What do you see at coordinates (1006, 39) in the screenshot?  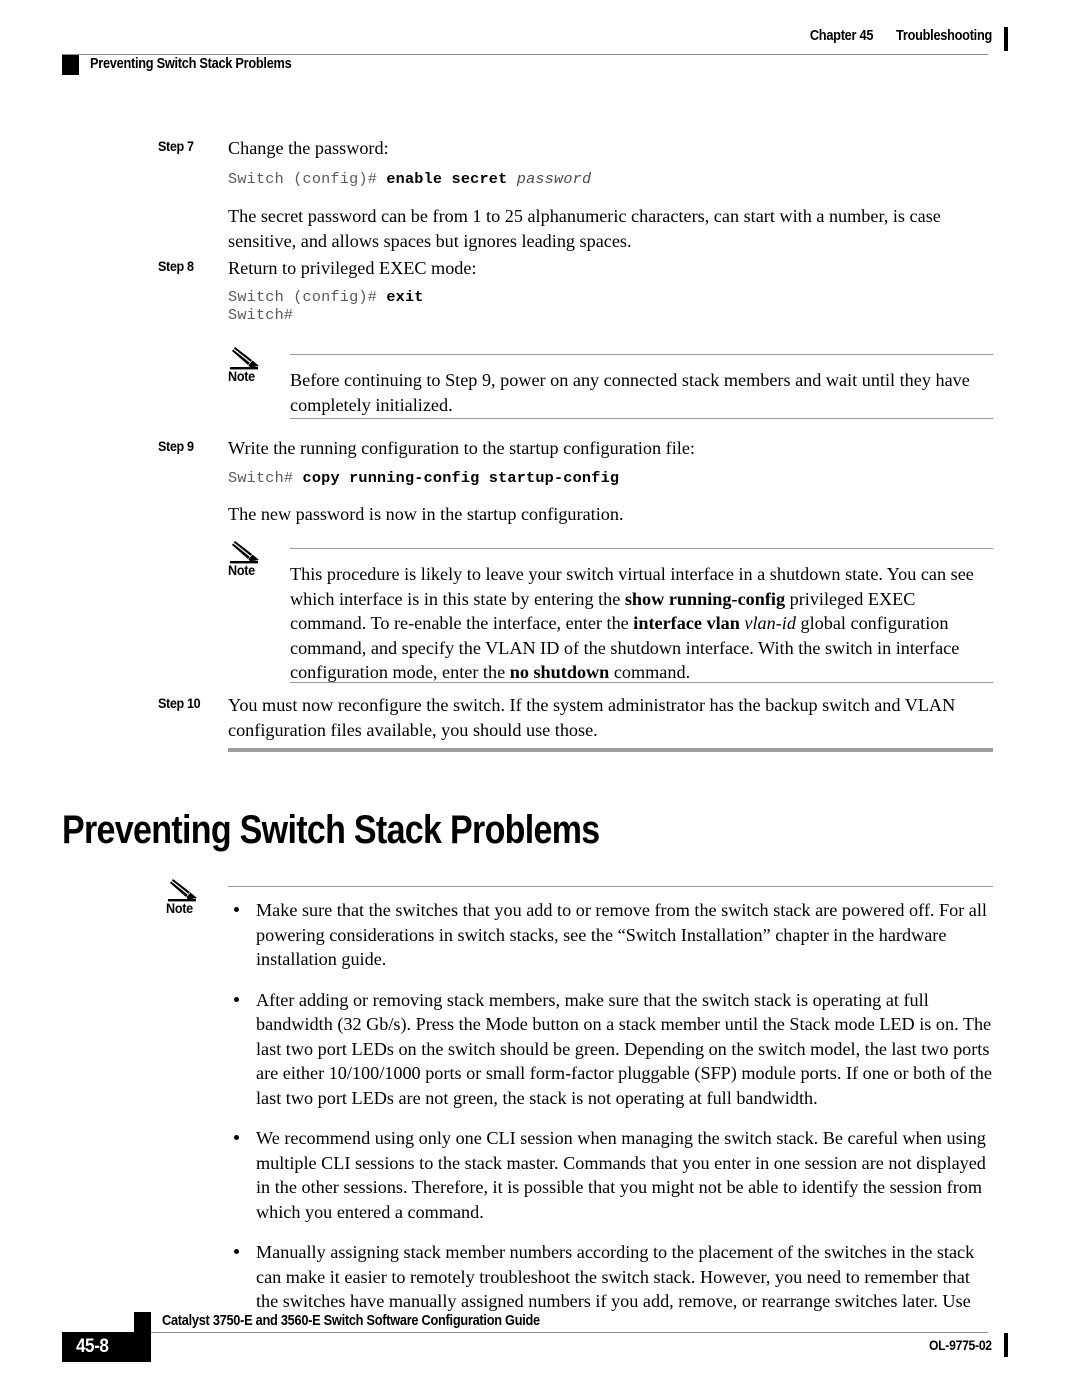 I see `header-edge-tick` at bounding box center [1006, 39].